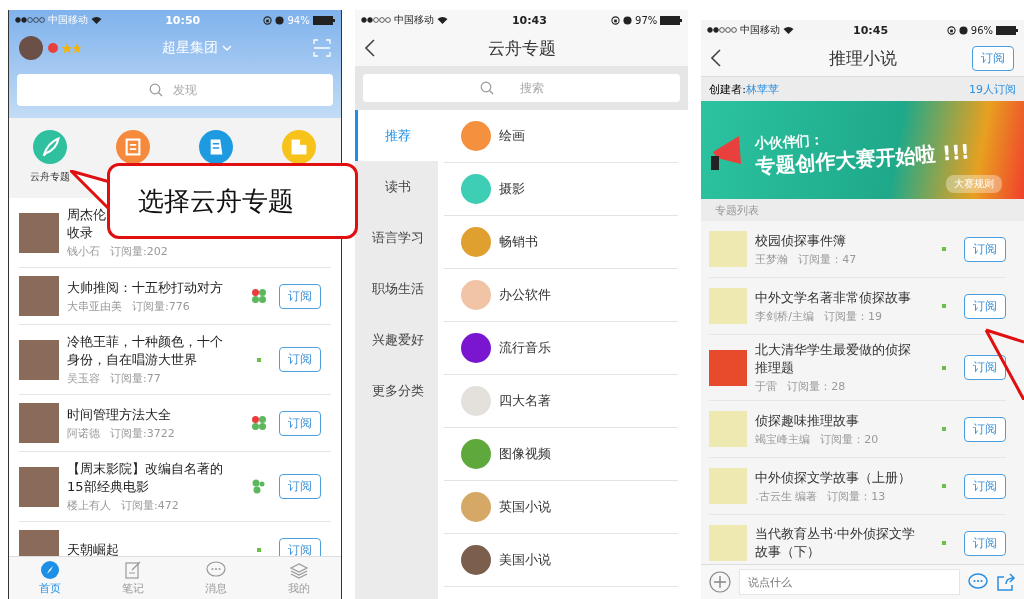 The image size is (1024, 599). What do you see at coordinates (396, 288) in the screenshot?
I see `category-tab: 职场生活` at bounding box center [396, 288].